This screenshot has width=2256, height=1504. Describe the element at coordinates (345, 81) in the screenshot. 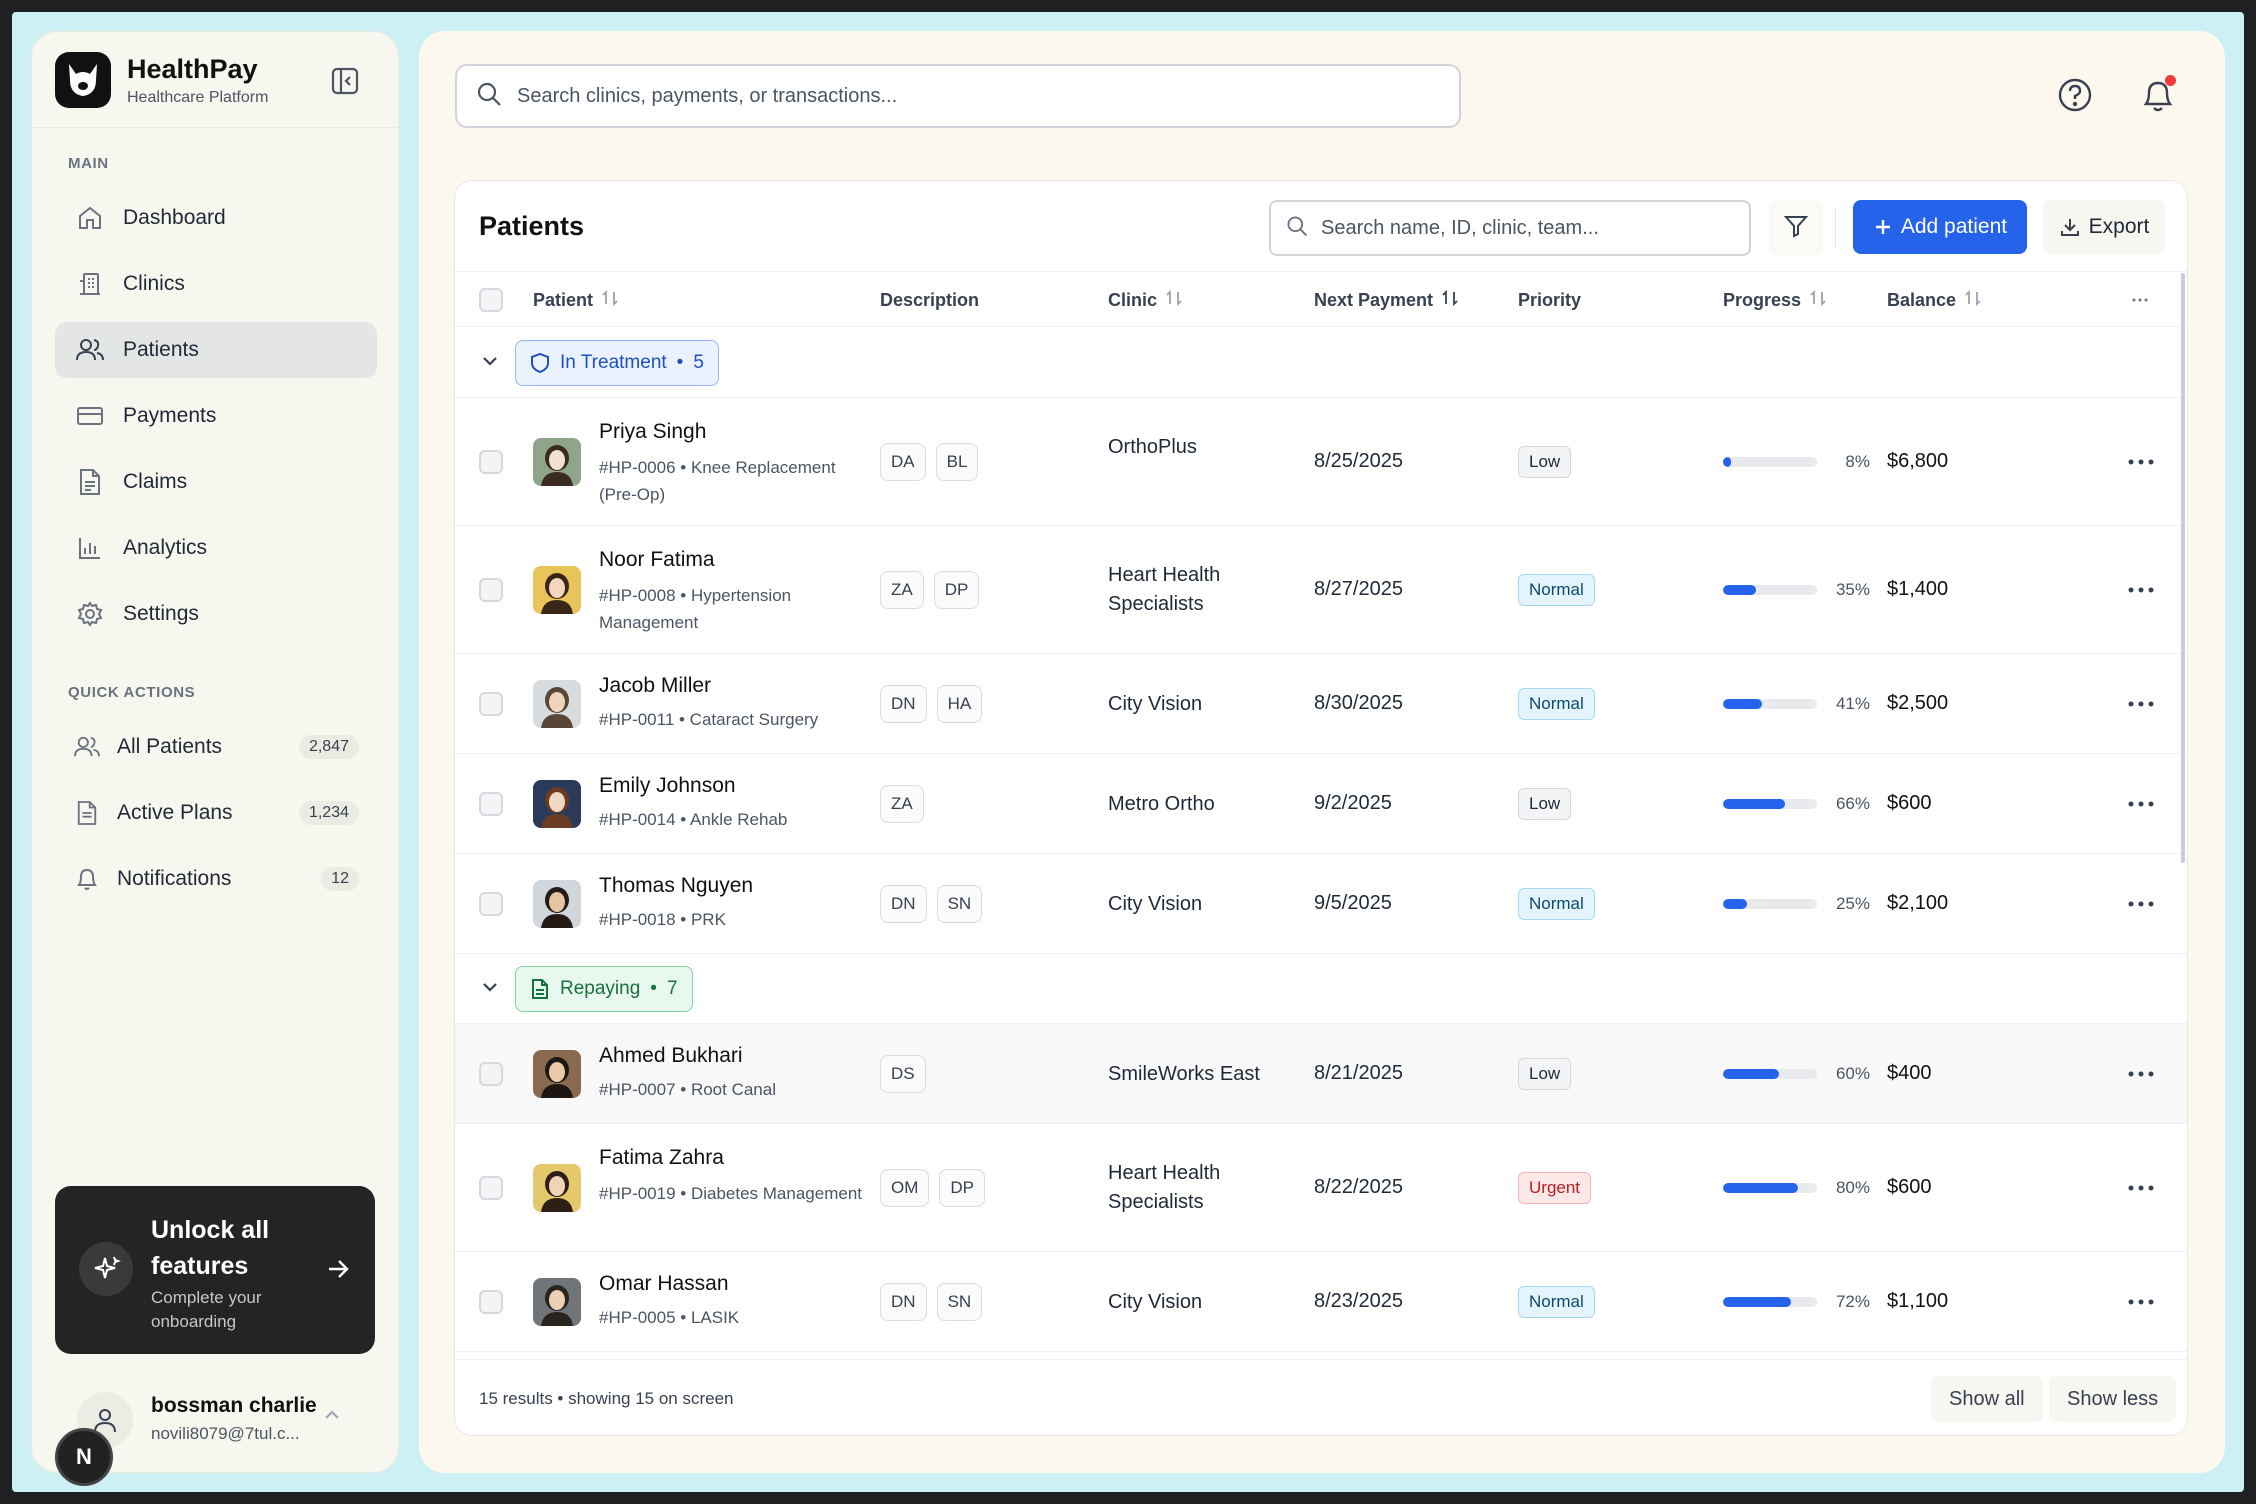

I see `sidebar-collapse-icon` at that location.